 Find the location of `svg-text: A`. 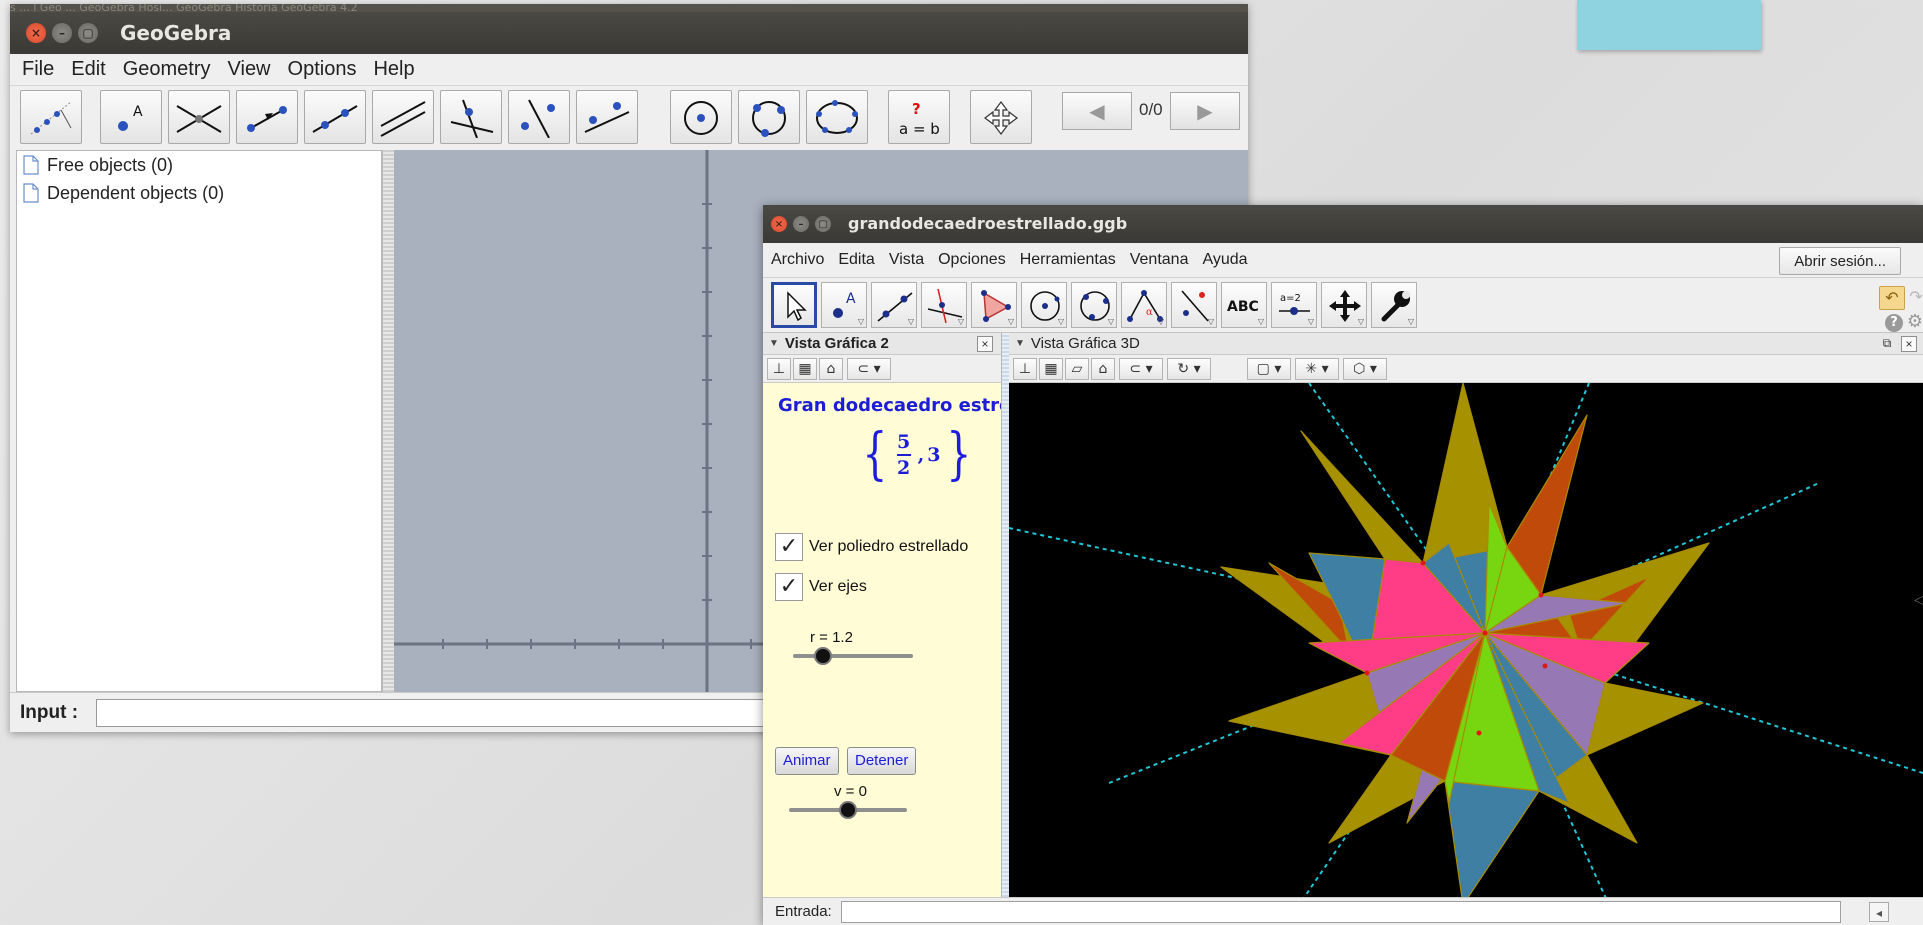

svg-text: A is located at coordinates (851, 299).